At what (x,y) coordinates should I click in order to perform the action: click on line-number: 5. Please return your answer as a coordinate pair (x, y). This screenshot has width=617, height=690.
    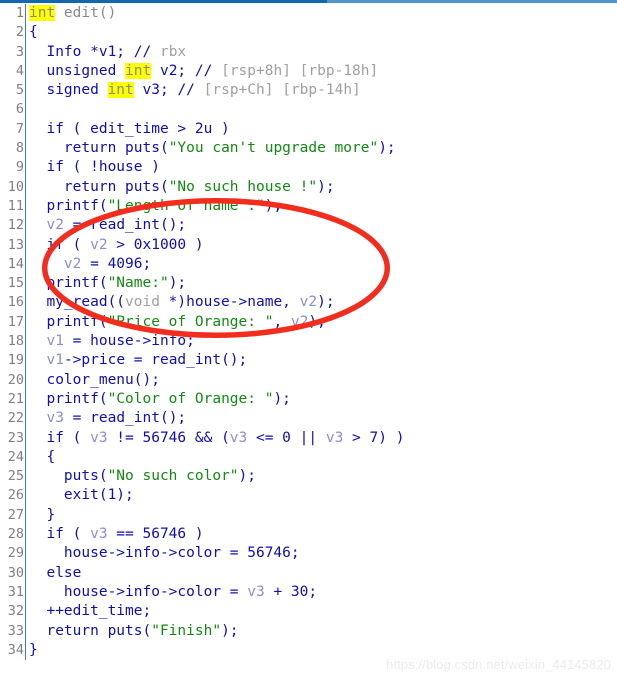
    Looking at the image, I should click on (19, 90).